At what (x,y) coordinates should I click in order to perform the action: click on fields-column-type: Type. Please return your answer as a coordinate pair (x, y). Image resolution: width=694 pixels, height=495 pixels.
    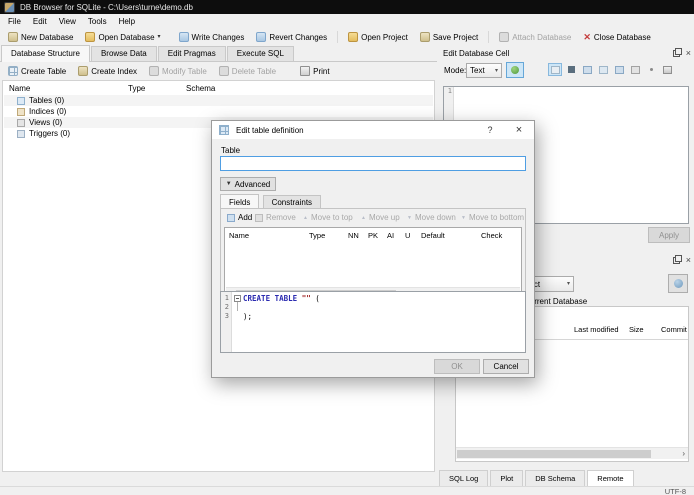
    Looking at the image, I should click on (317, 235).